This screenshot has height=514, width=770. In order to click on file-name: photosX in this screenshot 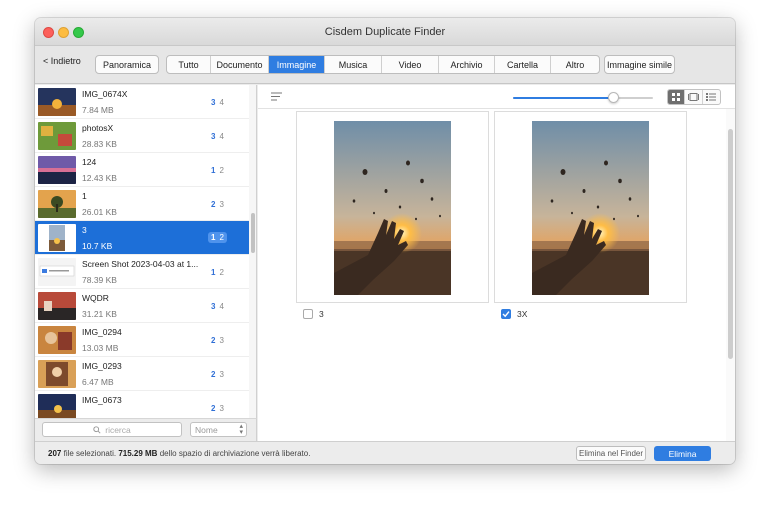, I will do `click(98, 128)`.